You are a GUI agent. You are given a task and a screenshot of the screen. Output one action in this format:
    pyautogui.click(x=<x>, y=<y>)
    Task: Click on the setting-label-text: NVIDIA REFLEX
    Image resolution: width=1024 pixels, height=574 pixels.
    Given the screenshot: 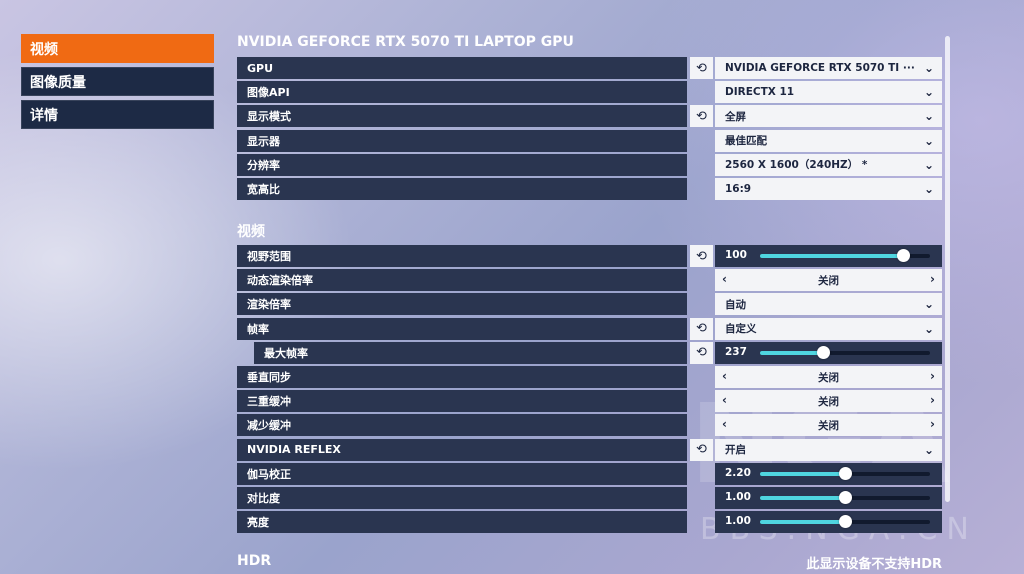 What is the action you would take?
    pyautogui.click(x=294, y=450)
    